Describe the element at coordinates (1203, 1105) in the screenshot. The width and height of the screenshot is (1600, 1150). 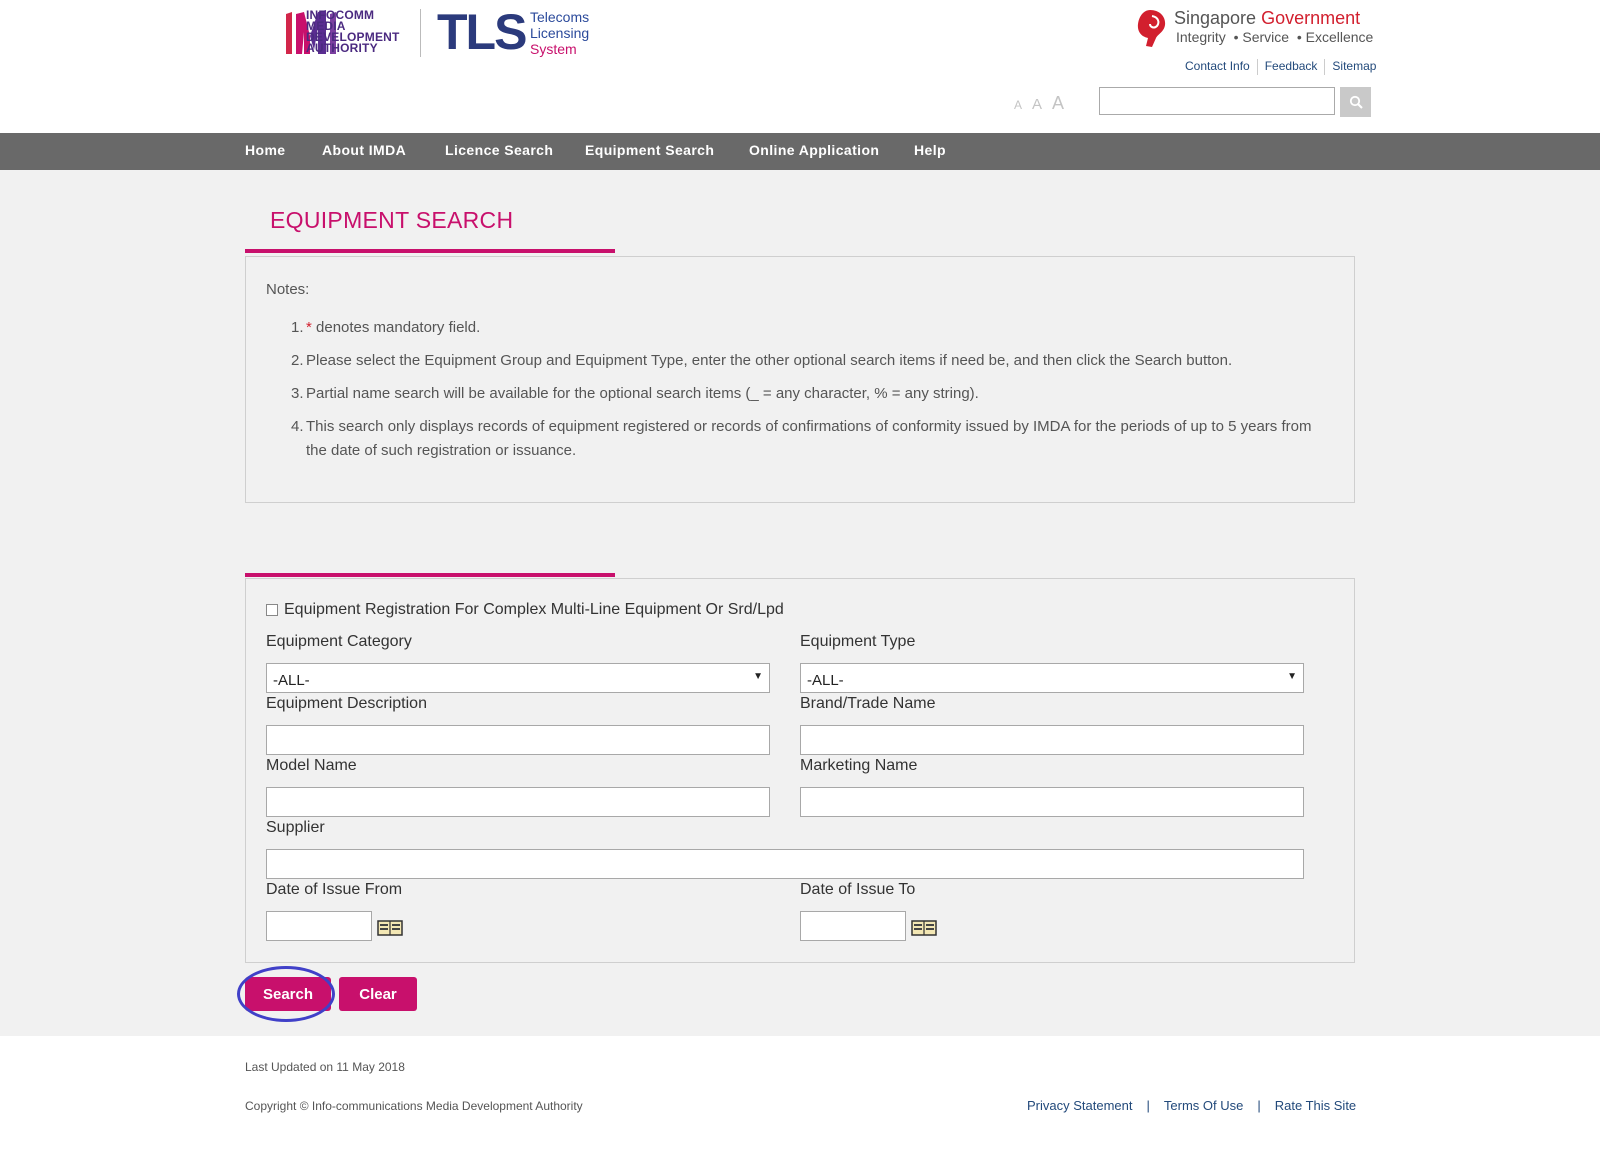
I see `terms-of-use-link: Terms Of Use` at that location.